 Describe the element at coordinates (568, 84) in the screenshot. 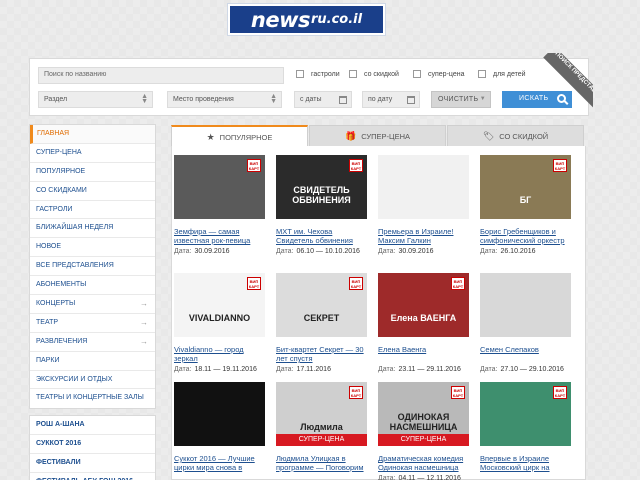

I see `corner-ribbon-text: ПОИСК ПРЕДСТАВЛЕНИЙ` at that location.